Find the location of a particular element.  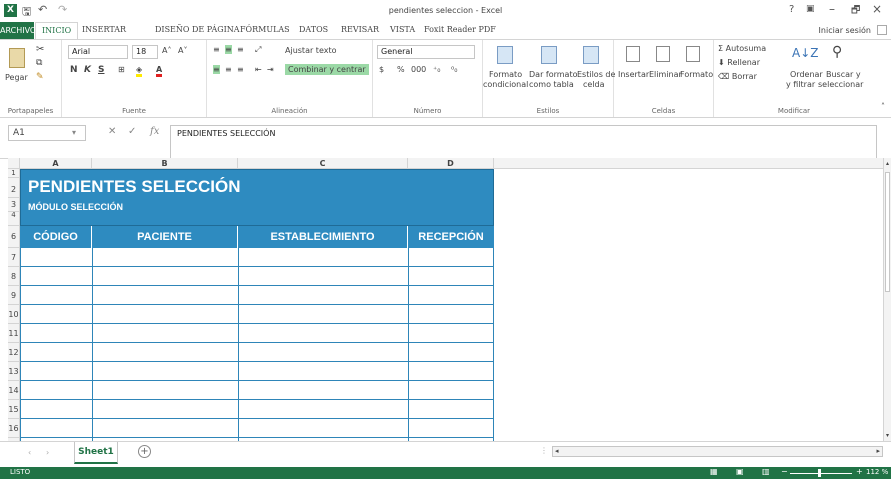

number-format-select: General is located at coordinates (426, 52).